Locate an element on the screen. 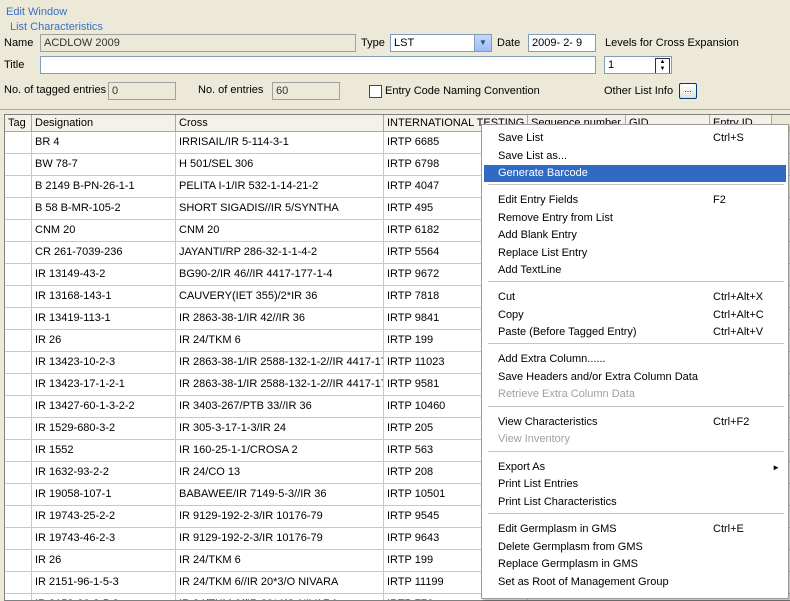  cell-designation: IR 13168-143-1 is located at coordinates (104, 296).